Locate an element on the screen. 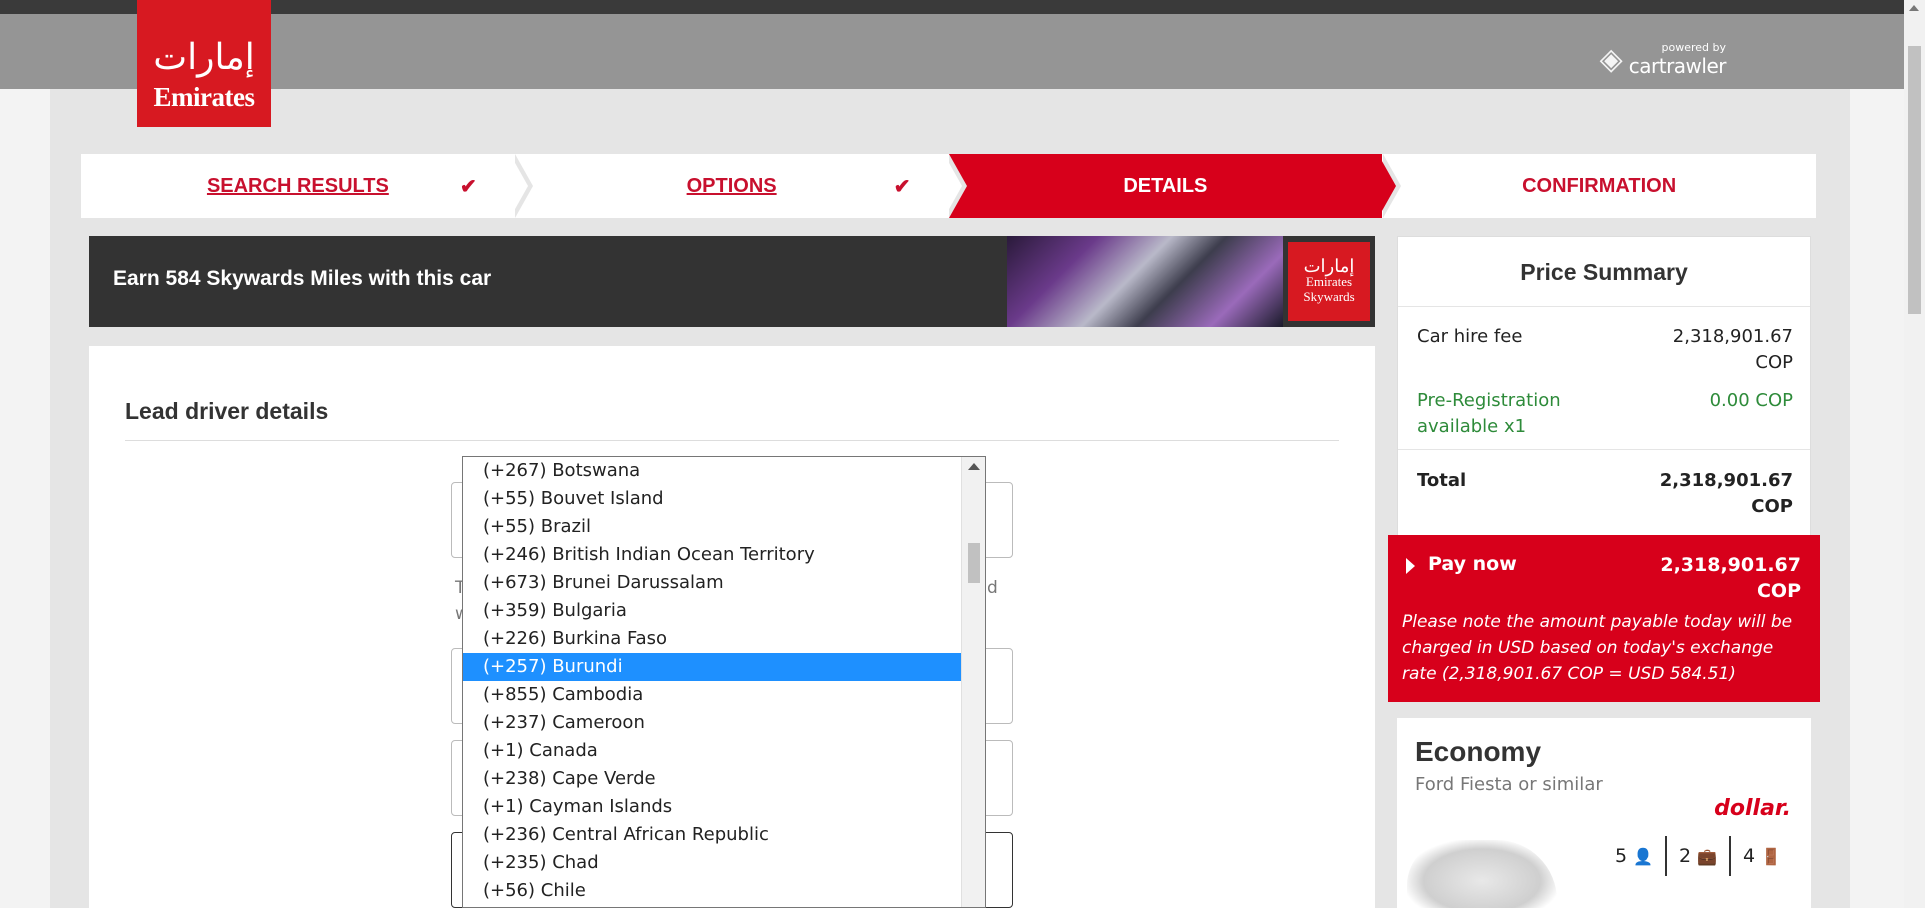  step-search-results: SEARCH RESULTS ✔ is located at coordinates (298, 186).